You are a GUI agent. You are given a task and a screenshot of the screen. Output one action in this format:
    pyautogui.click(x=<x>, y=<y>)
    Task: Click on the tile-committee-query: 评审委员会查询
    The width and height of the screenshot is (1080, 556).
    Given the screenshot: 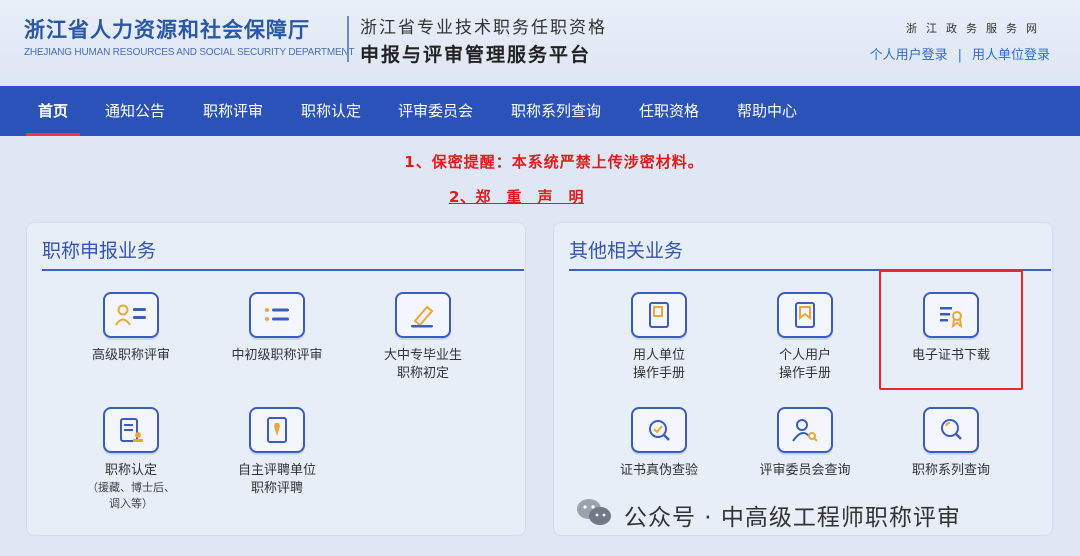 What is the action you would take?
    pyautogui.click(x=805, y=443)
    